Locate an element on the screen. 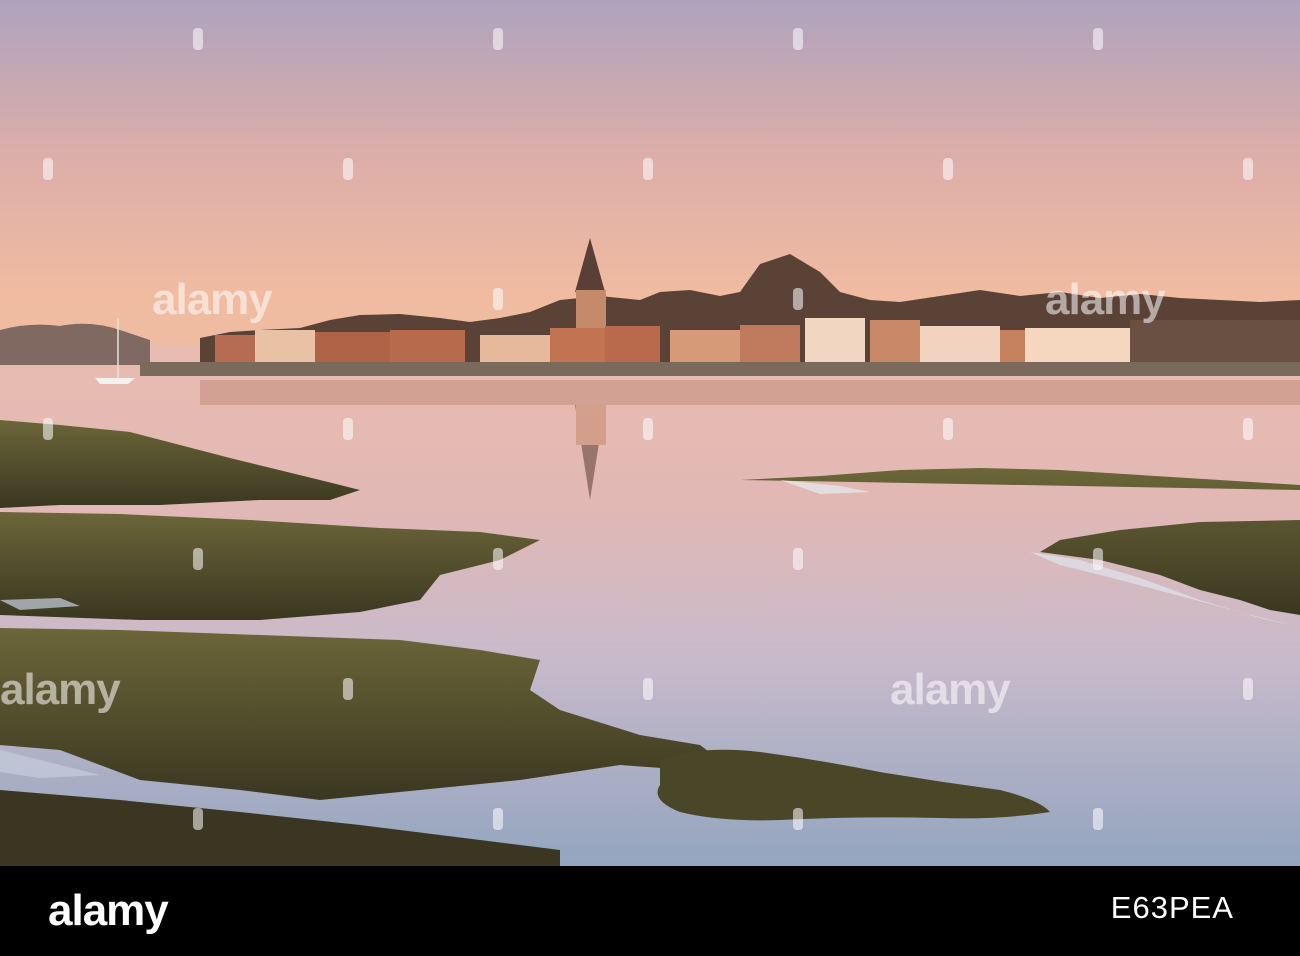 The image size is (1300, 956). sea-wall is located at coordinates (720, 369).